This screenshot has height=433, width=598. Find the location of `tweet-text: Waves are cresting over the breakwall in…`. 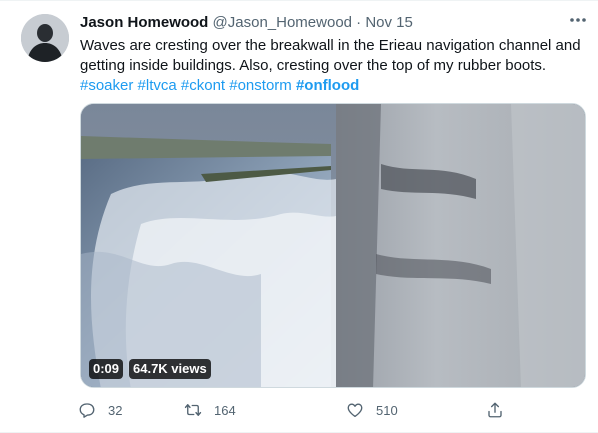

tweet-text: Waves are cresting over the breakwall in… is located at coordinates (332, 66).